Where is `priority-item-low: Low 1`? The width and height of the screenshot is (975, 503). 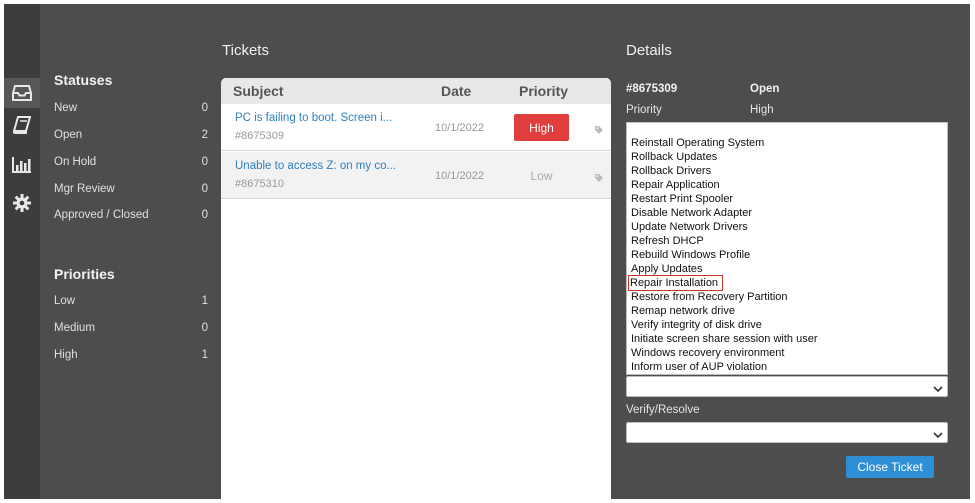
priority-item-low: Low 1 is located at coordinates (131, 301).